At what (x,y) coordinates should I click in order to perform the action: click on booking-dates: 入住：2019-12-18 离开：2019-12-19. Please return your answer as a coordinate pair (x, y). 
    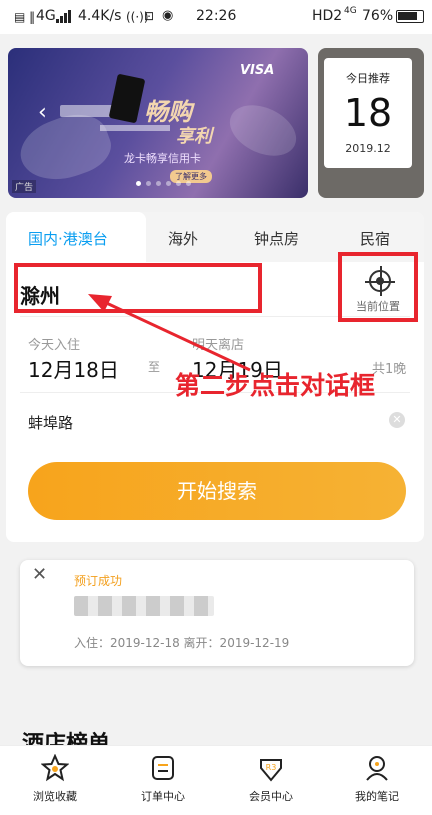
    Looking at the image, I should click on (182, 643).